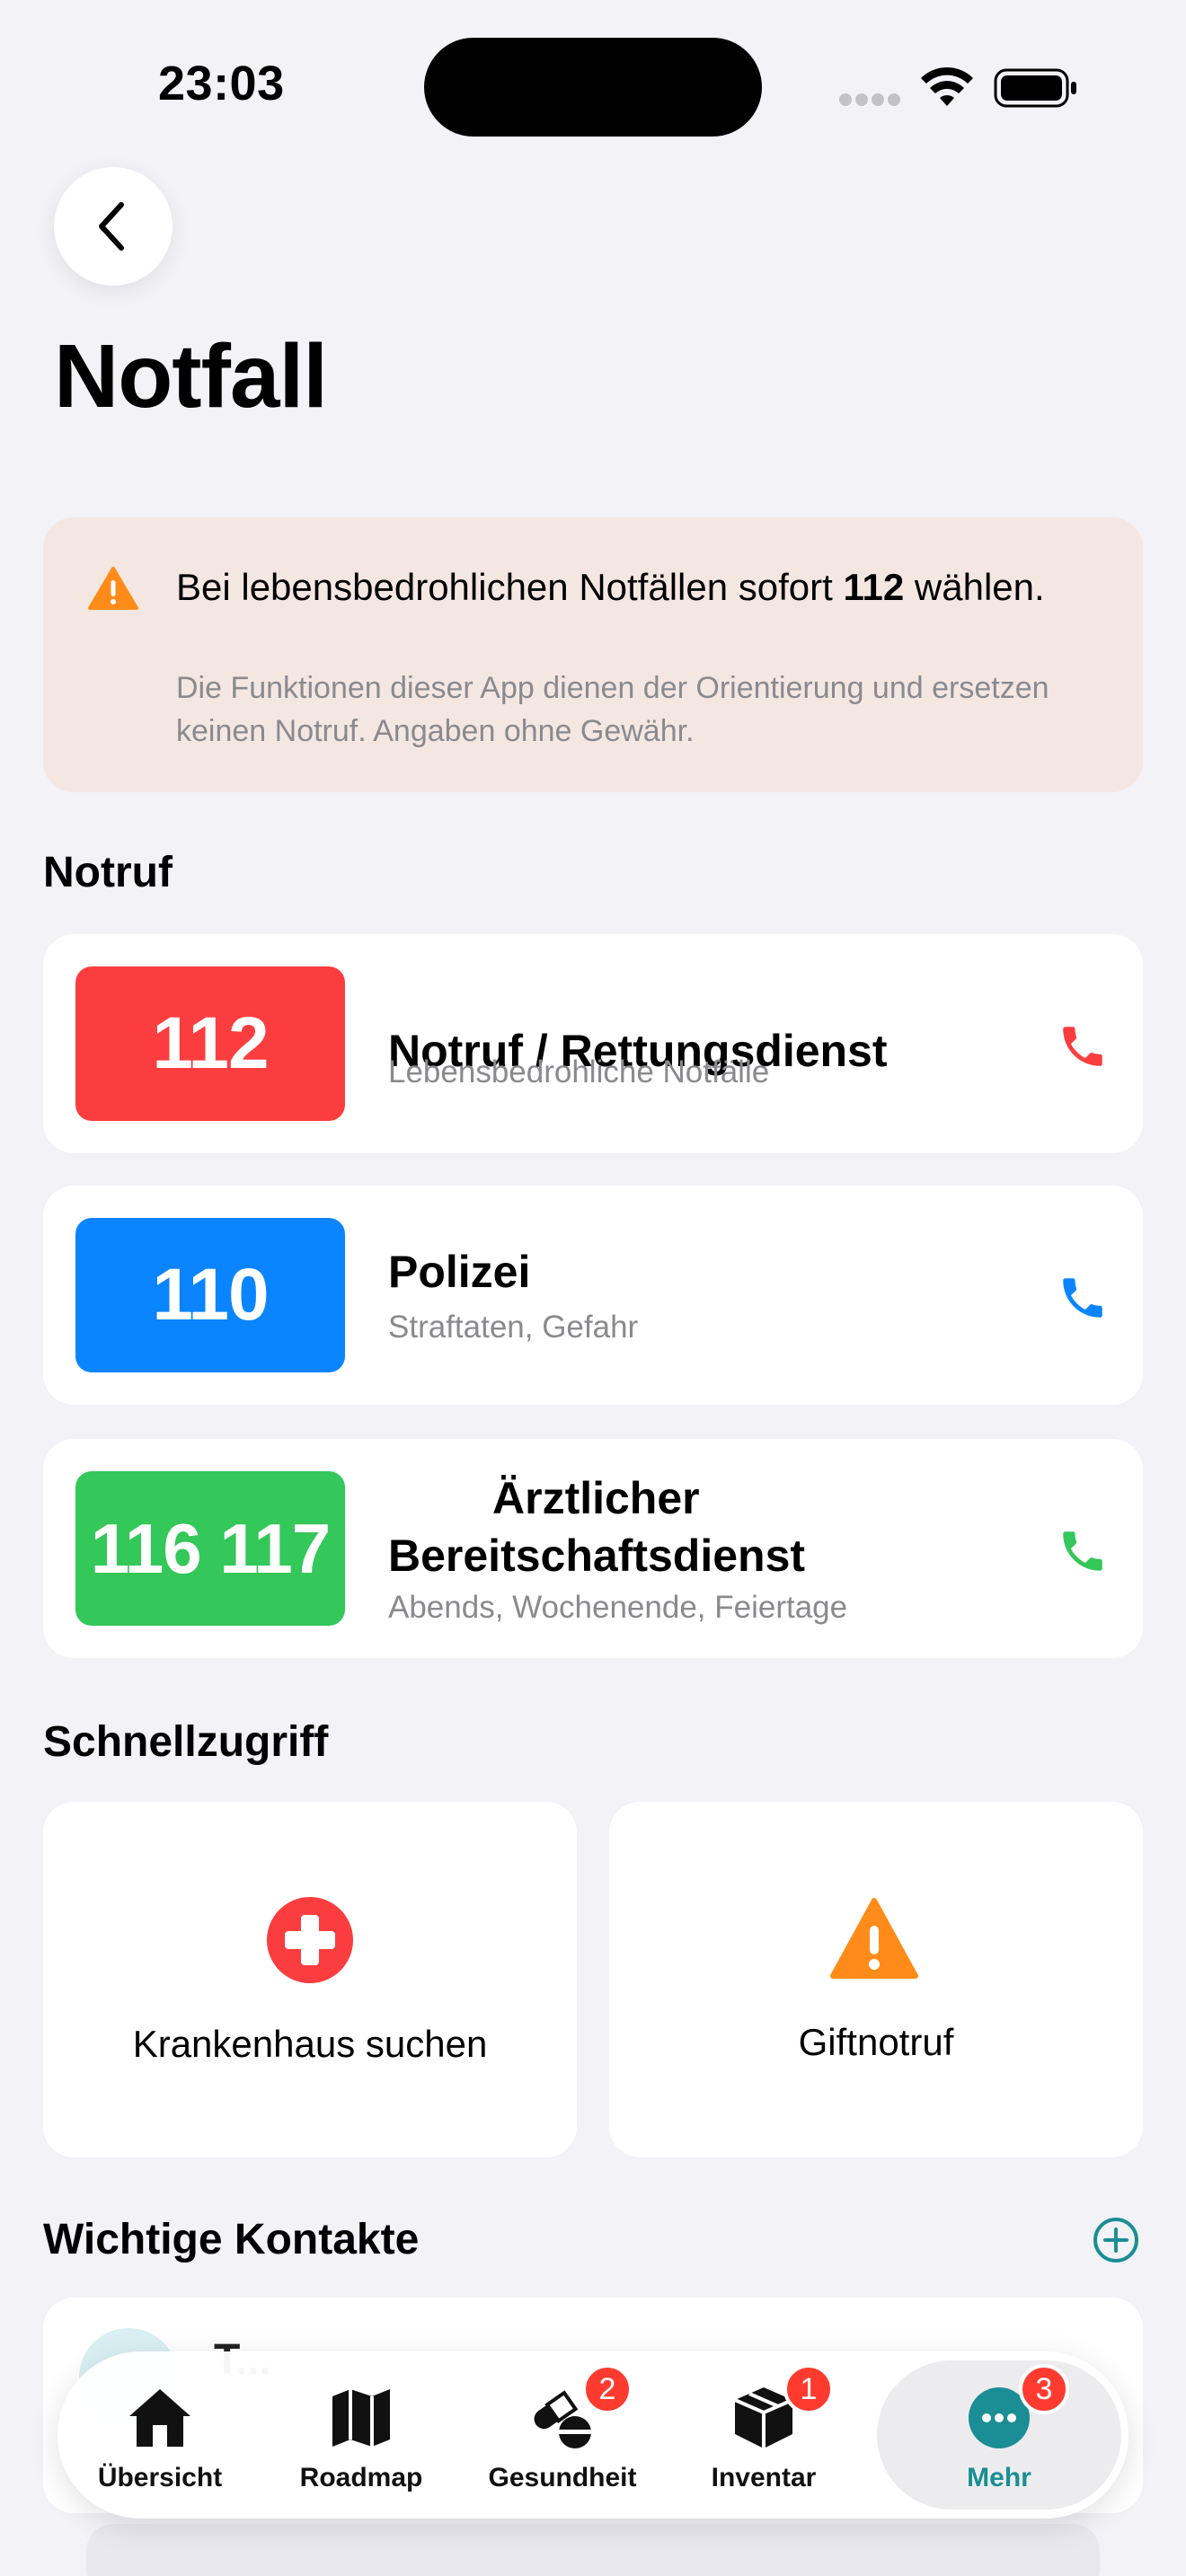 This screenshot has width=1186, height=2576. I want to click on section-title-kontakte: Wichtige Kontakte, so click(231, 2239).